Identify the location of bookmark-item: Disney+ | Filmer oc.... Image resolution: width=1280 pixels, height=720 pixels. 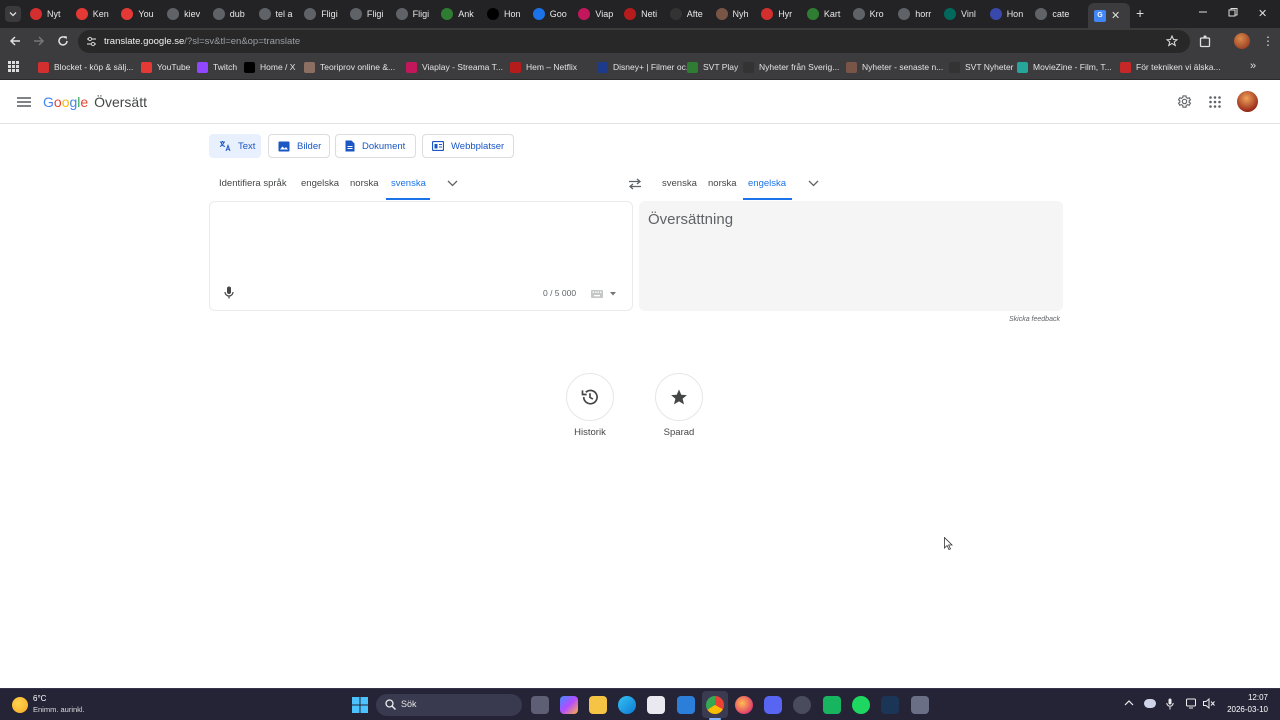
(645, 67).